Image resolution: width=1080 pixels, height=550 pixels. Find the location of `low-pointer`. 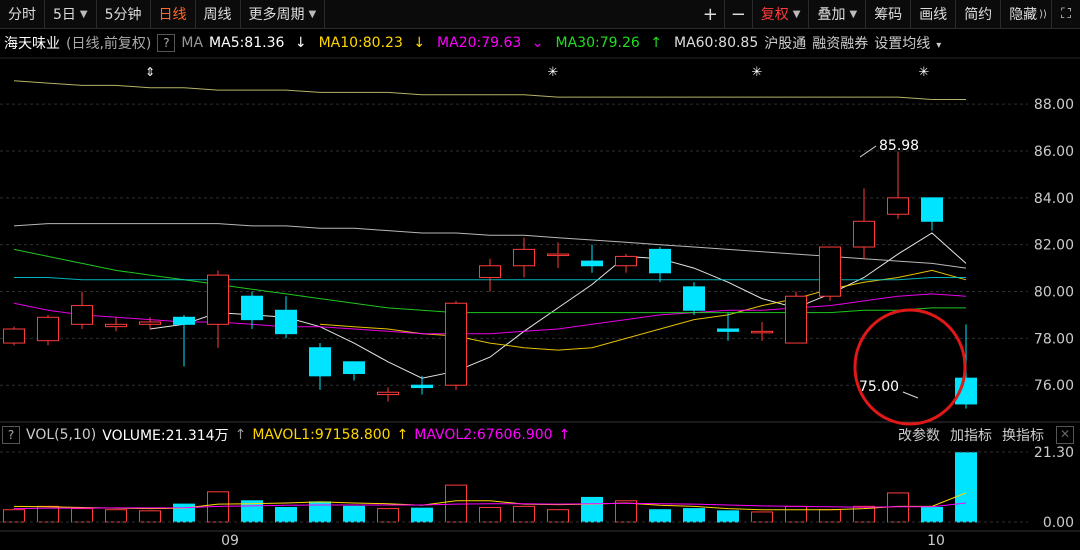

low-pointer is located at coordinates (910, 395).